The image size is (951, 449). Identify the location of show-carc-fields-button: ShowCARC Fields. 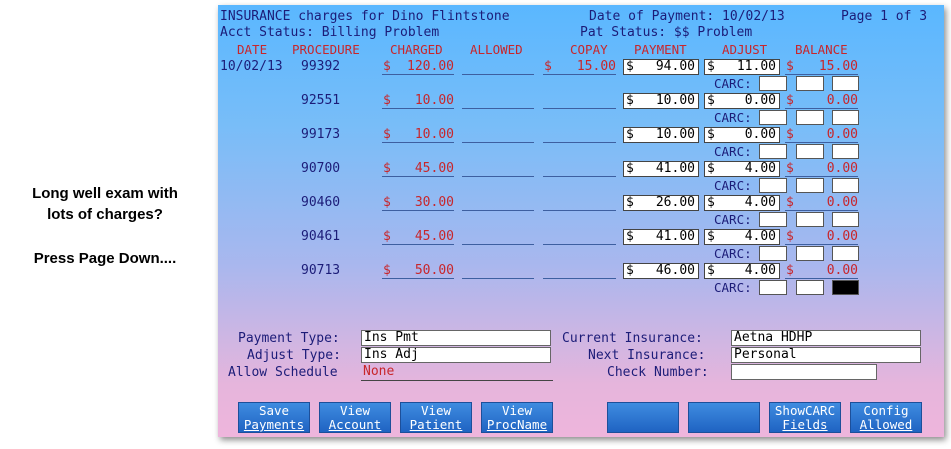
(805, 417).